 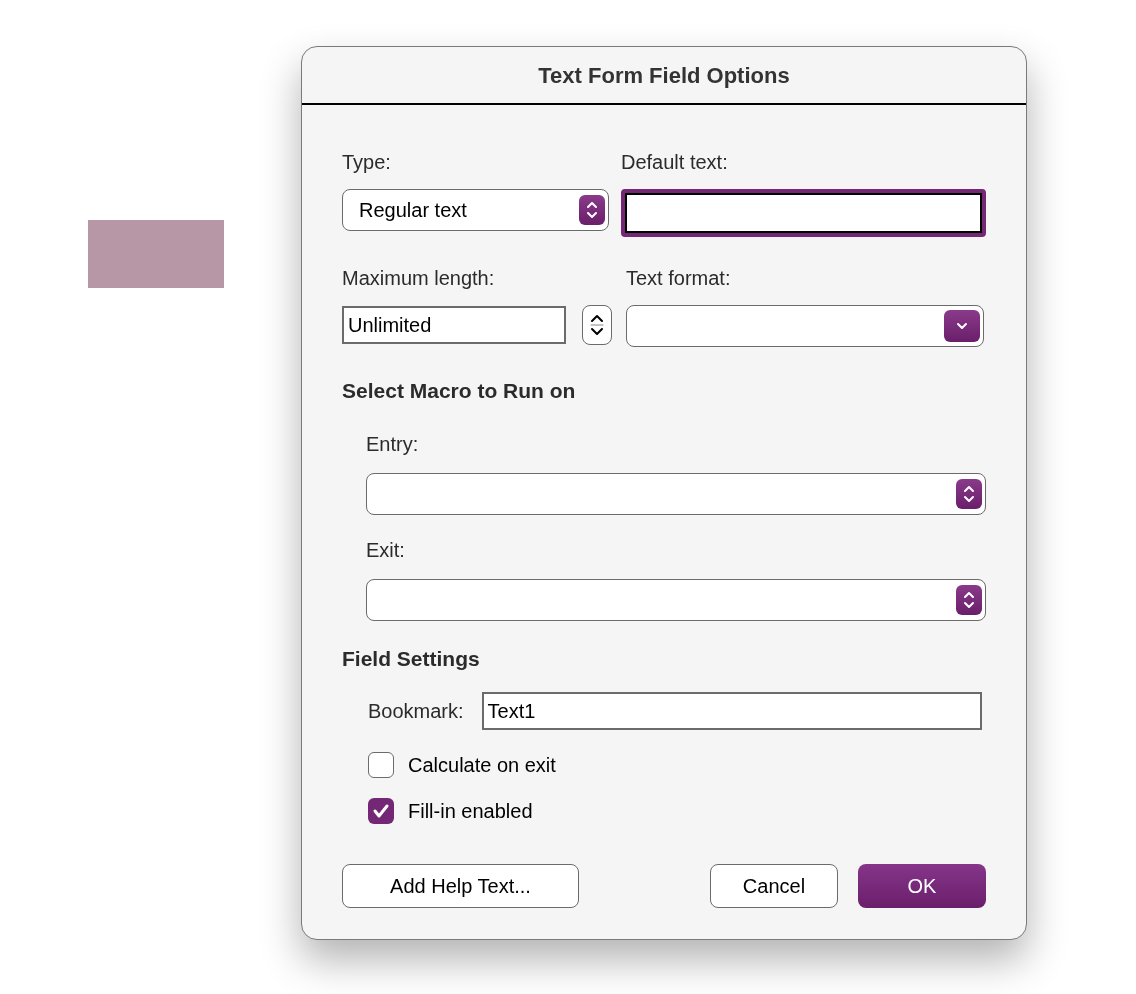 I want to click on entry-select, so click(x=676, y=493).